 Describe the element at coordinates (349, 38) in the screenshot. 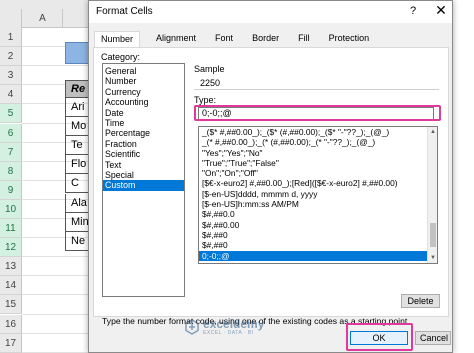

I see `tab-protection: Protection` at that location.